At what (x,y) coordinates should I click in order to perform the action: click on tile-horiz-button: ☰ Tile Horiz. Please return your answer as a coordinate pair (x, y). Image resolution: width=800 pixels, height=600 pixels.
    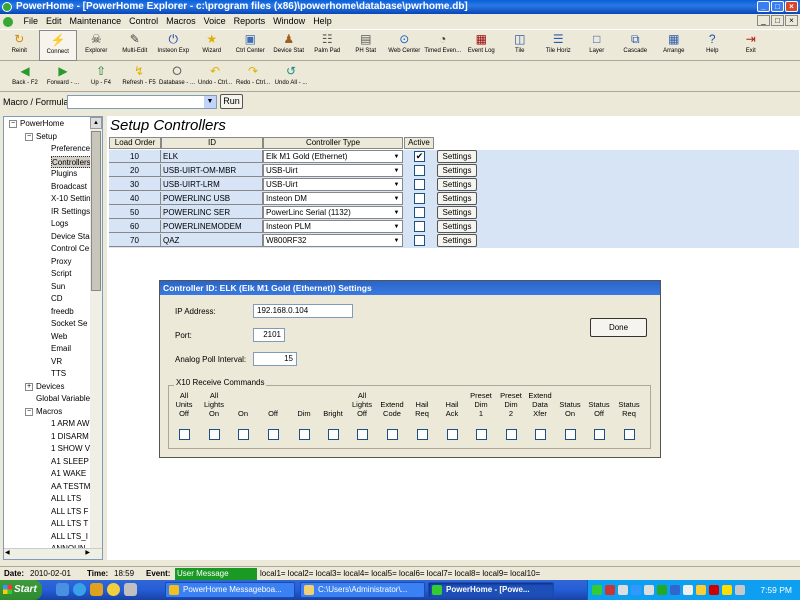
    Looking at the image, I should click on (558, 45).